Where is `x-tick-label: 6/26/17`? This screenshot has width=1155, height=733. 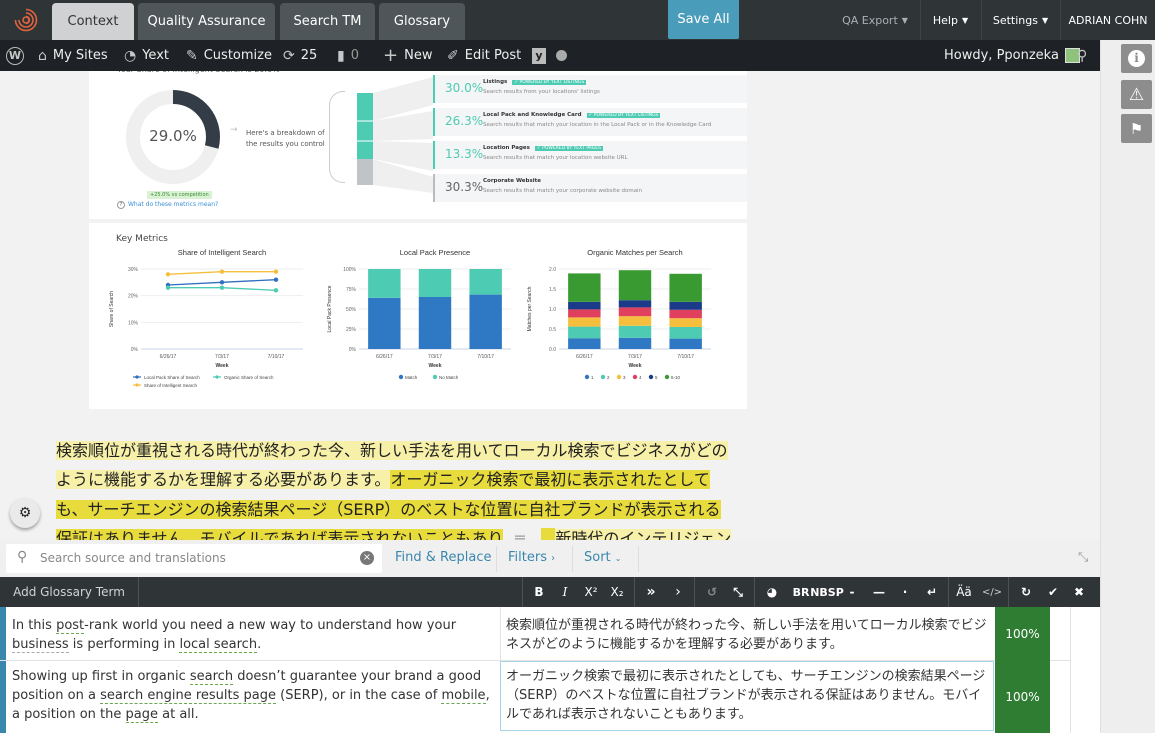 x-tick-label: 6/26/17 is located at coordinates (168, 357).